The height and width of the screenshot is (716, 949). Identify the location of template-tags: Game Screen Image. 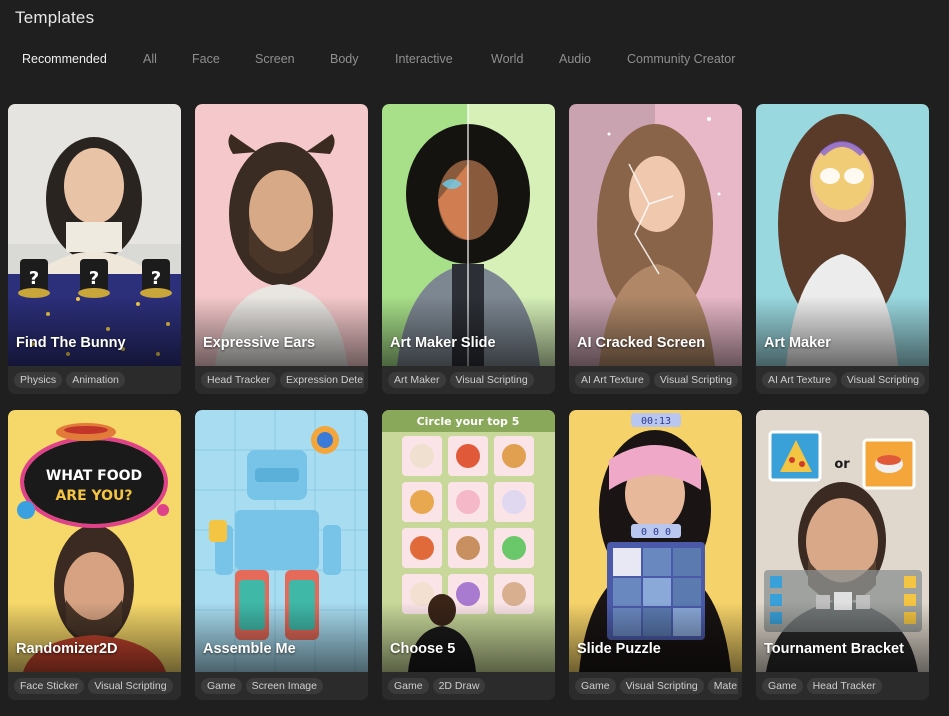
(282, 686).